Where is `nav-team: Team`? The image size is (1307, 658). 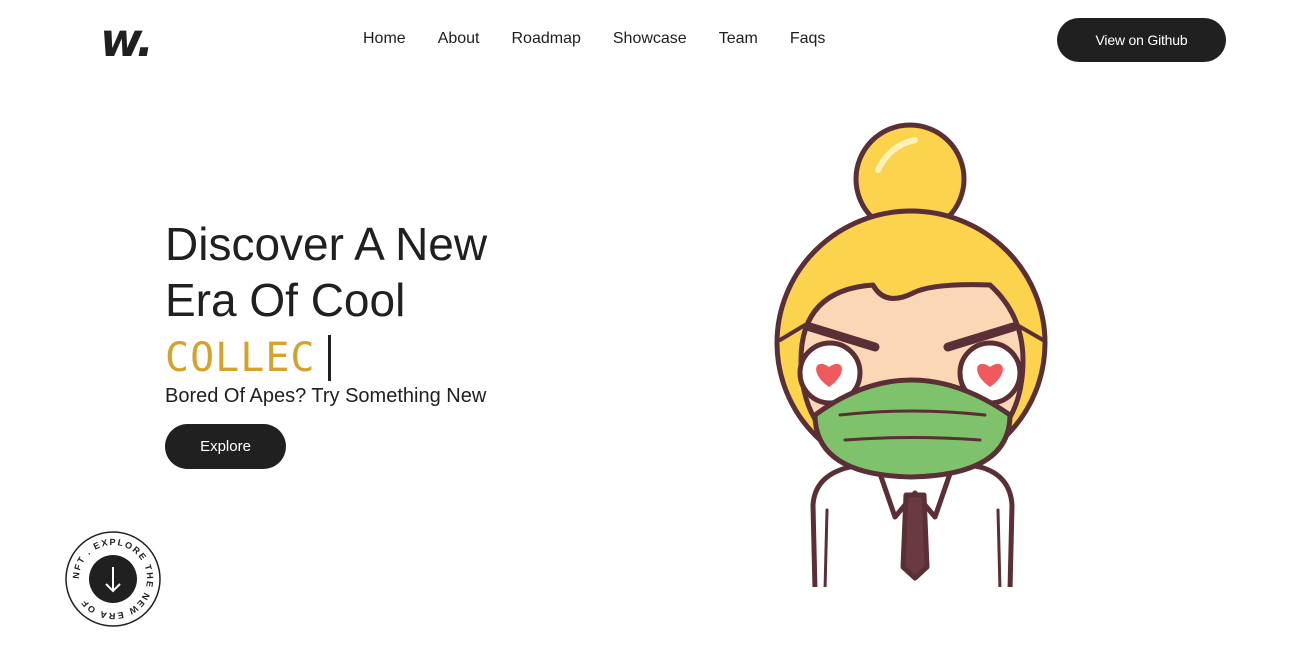
nav-team: Team is located at coordinates (738, 39).